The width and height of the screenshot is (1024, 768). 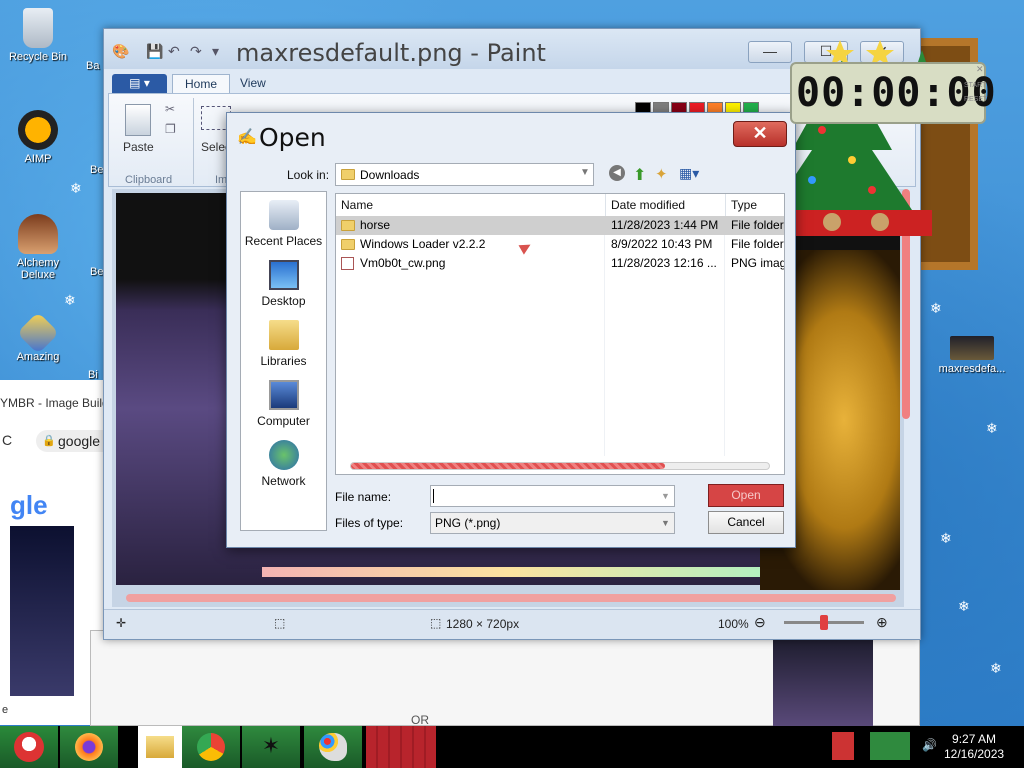 What do you see at coordinates (843, 746) in the screenshot?
I see `tray-flag-icon` at bounding box center [843, 746].